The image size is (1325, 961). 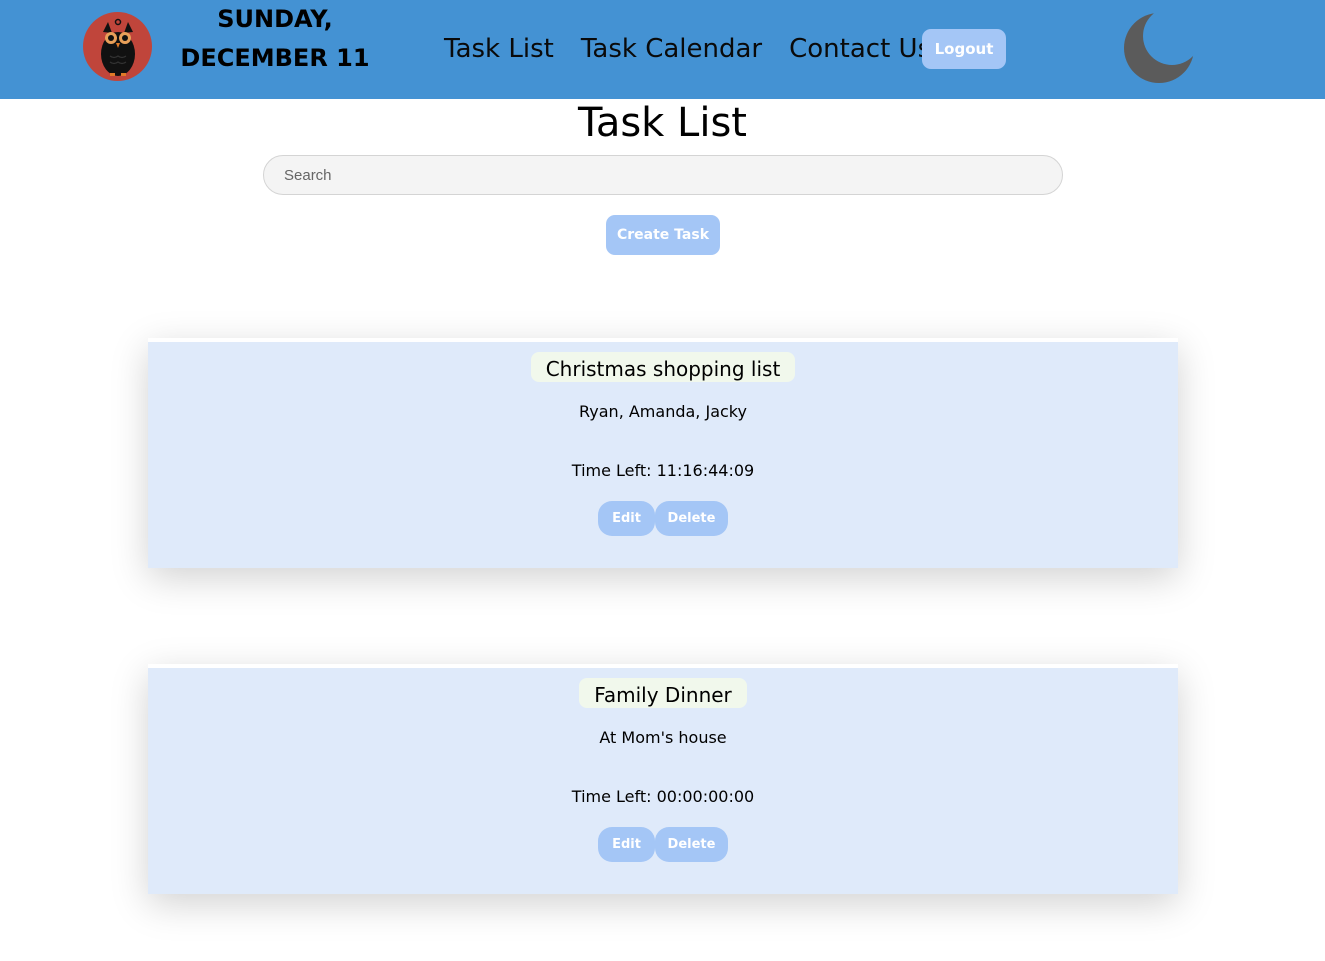 I want to click on date-month-day: DECEMBER 11, so click(x=275, y=58).